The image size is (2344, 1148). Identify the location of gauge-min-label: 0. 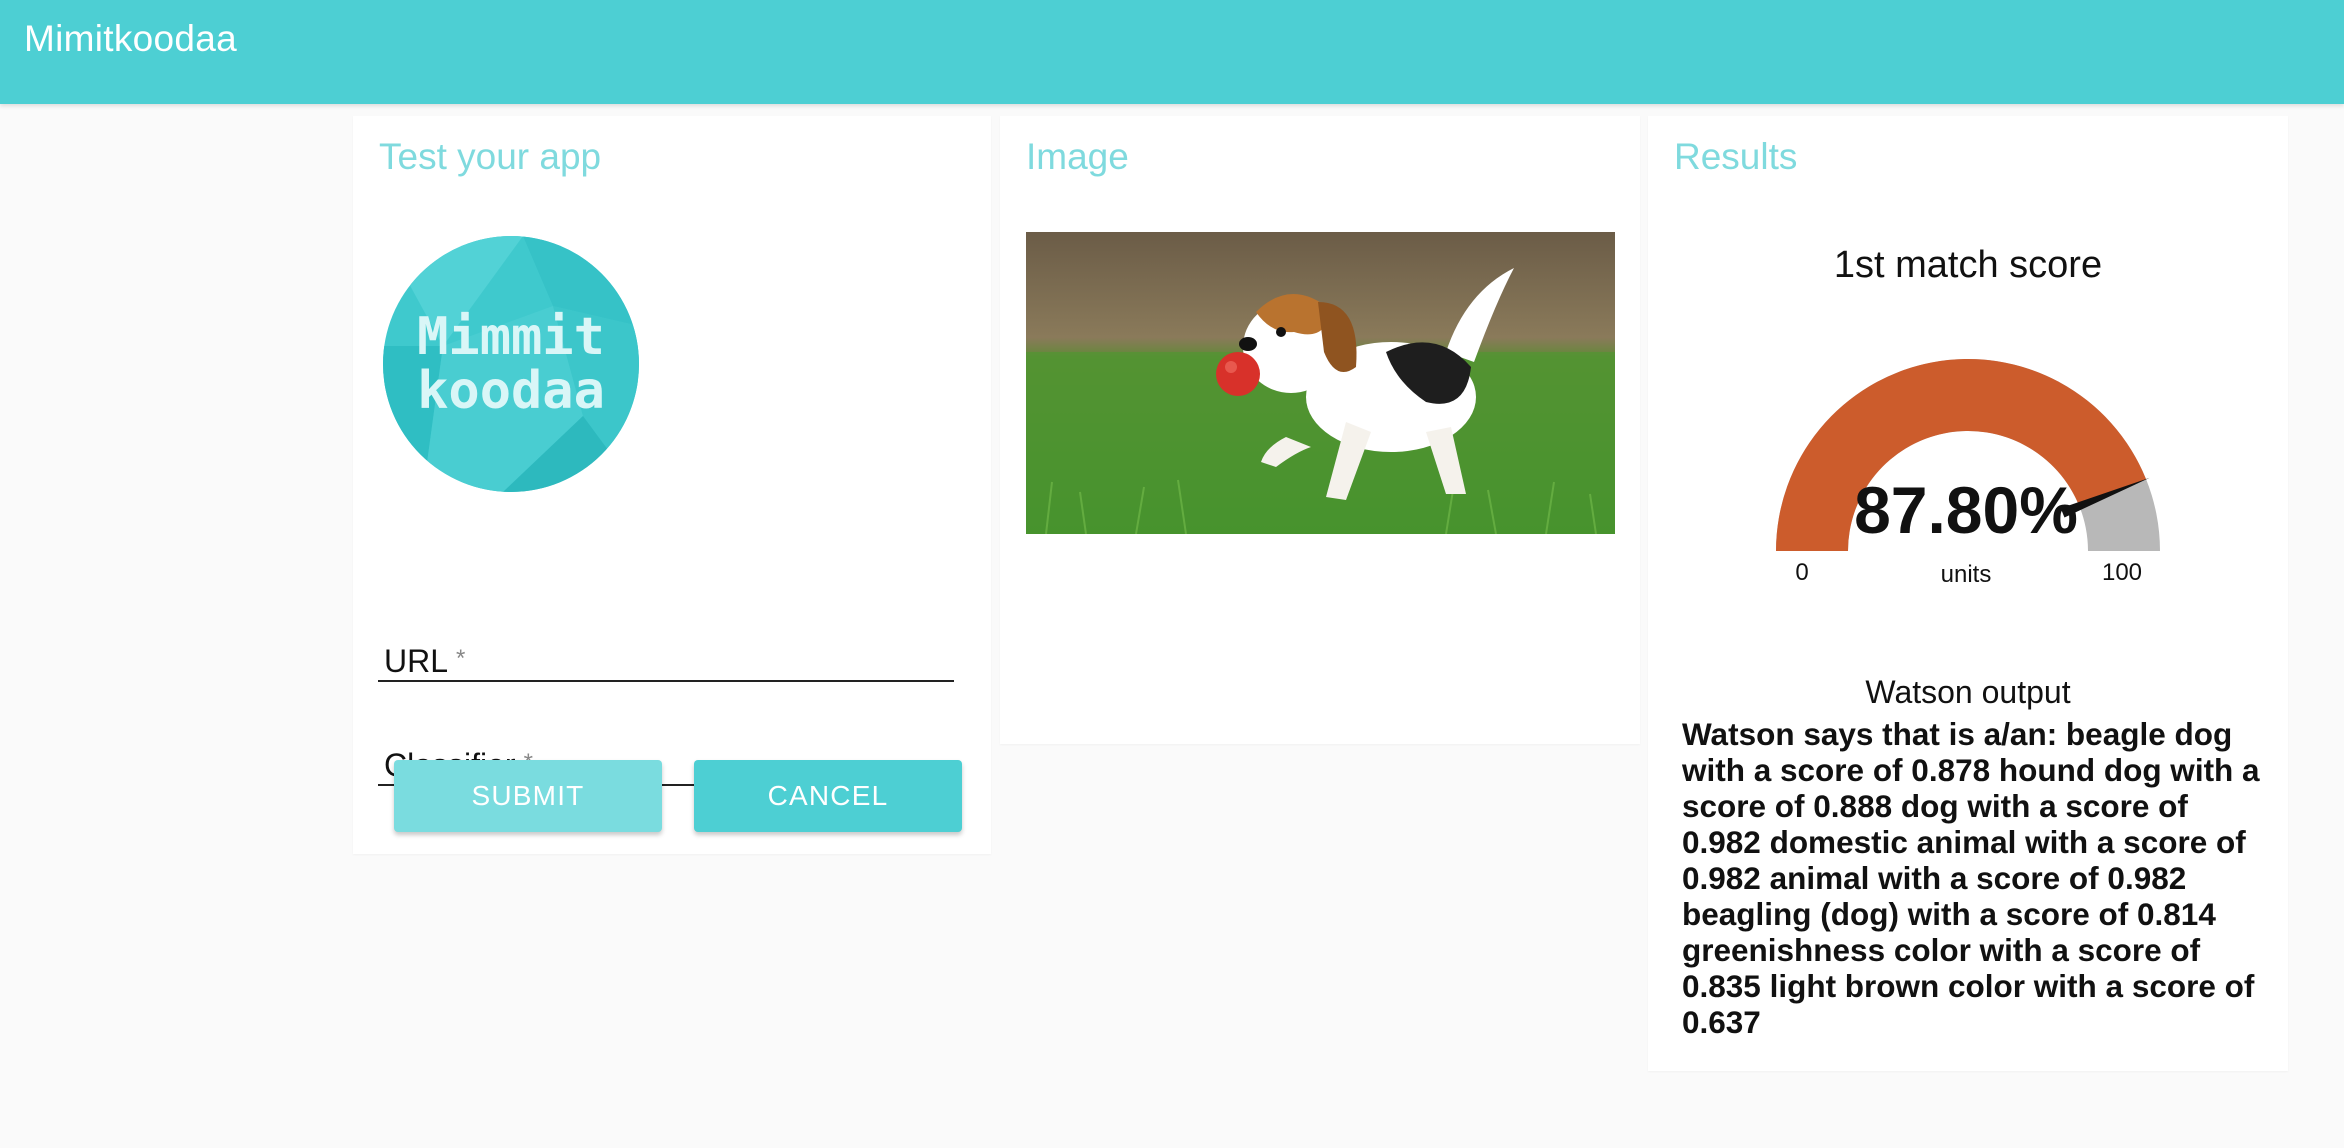
(1801, 572).